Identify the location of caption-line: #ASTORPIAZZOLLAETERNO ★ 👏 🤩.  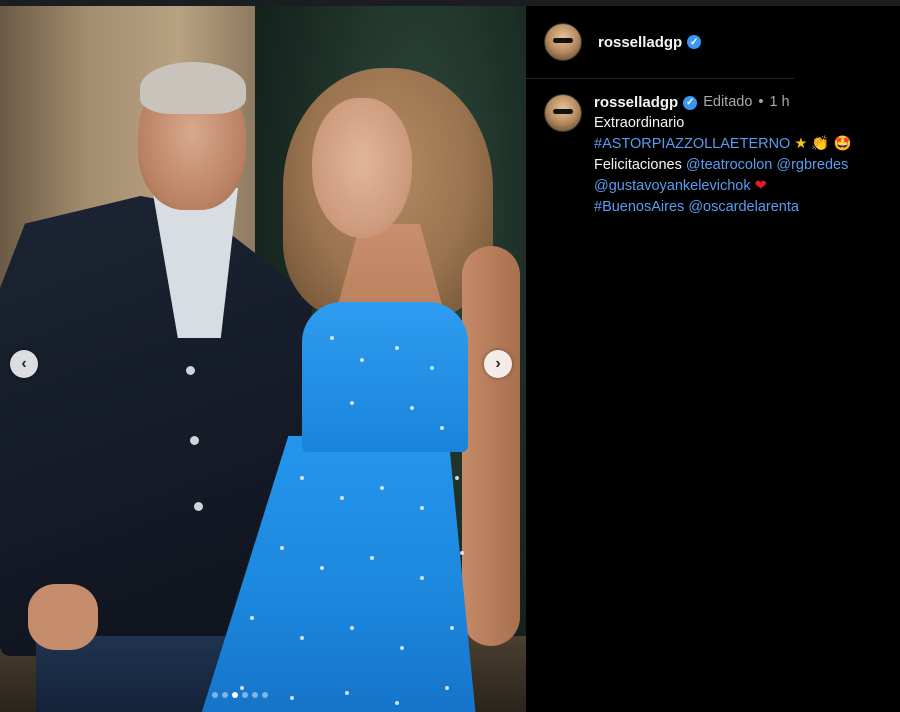
(723, 144).